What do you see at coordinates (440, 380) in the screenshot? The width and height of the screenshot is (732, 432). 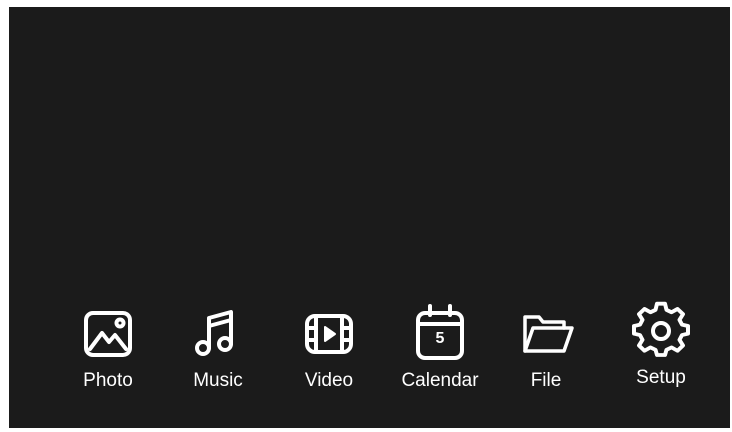 I see `menu-item-calendar-label: Calendar` at bounding box center [440, 380].